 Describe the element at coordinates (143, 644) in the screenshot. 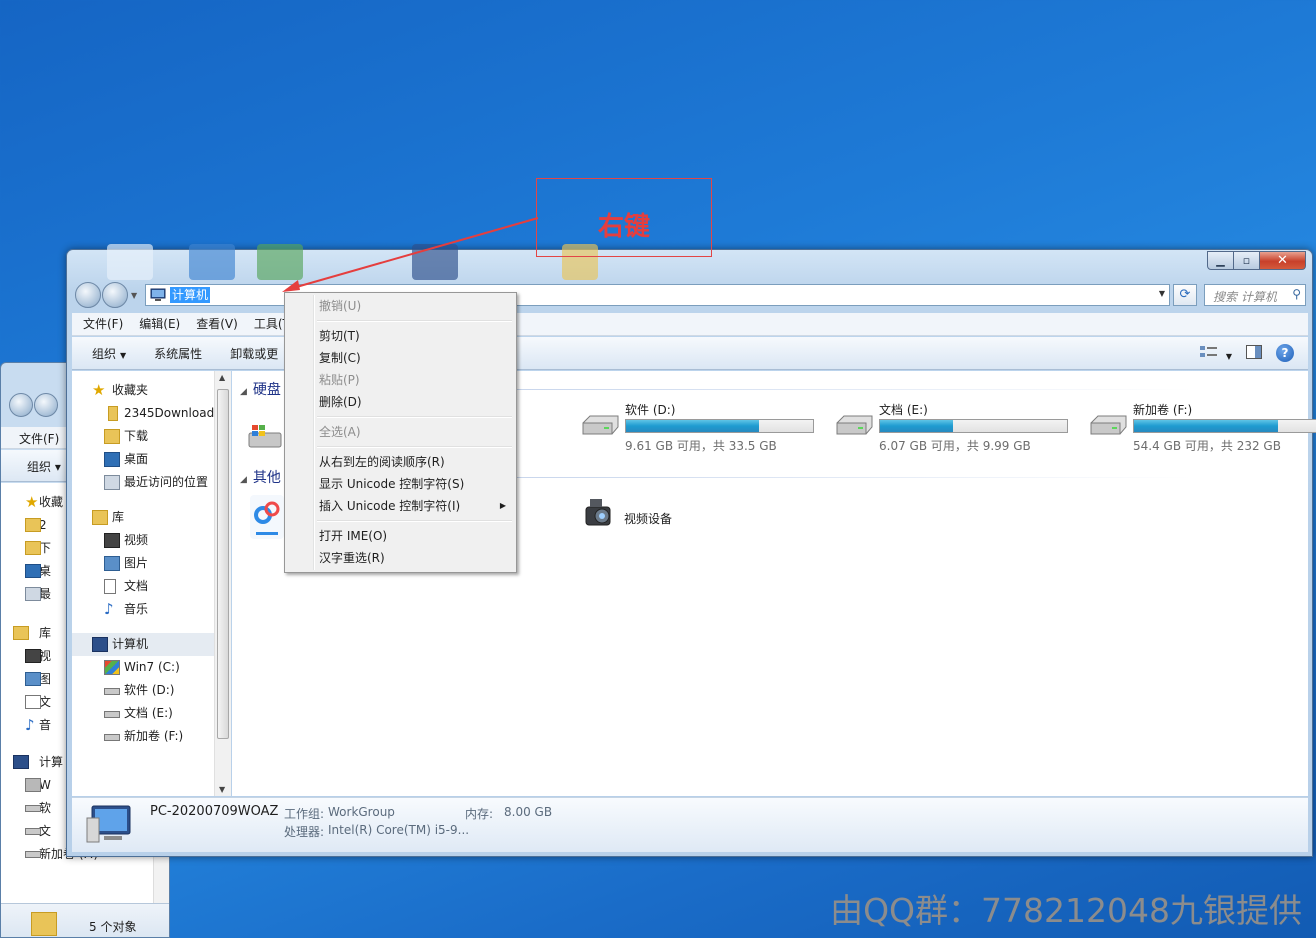

I see `nav-computer: 计算机` at that location.